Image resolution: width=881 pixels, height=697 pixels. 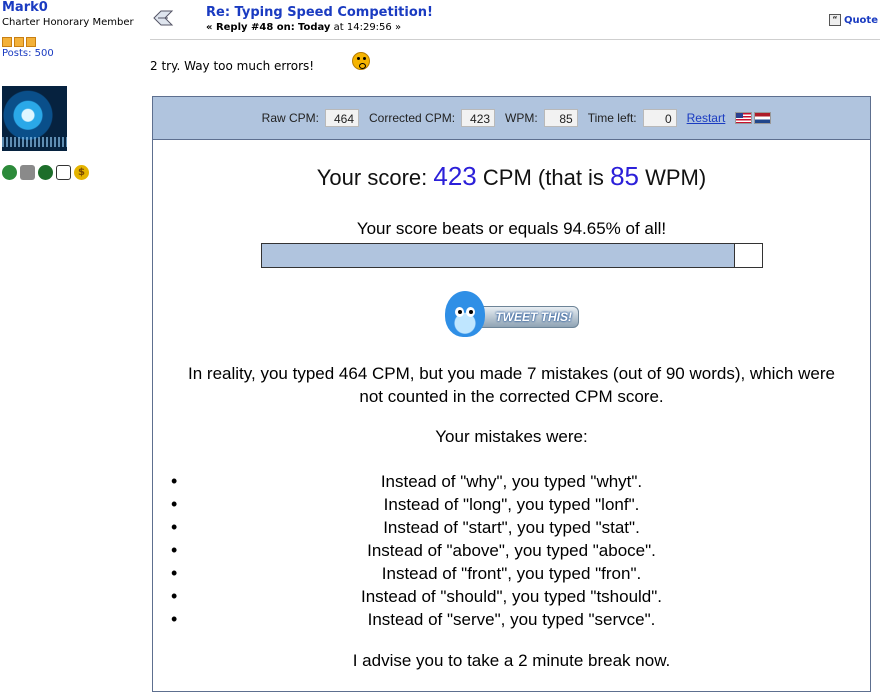 What do you see at coordinates (744, 118) in the screenshot?
I see `us-flag-icon` at bounding box center [744, 118].